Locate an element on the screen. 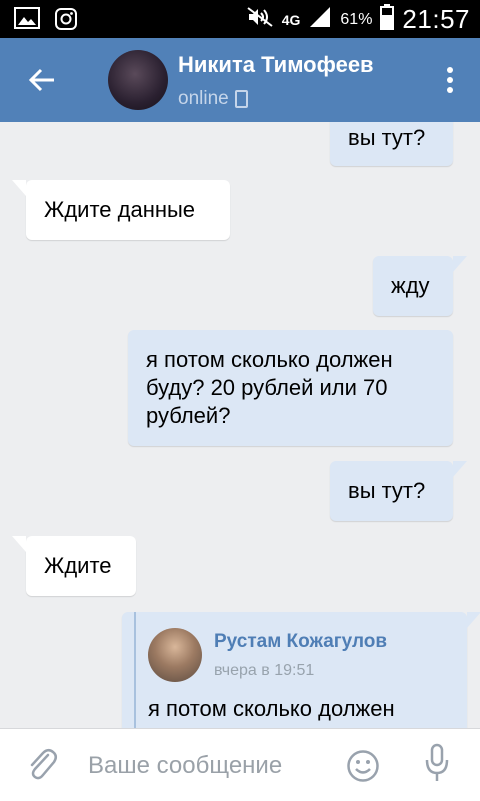 Image resolution: width=480 pixels, height=801 pixels. contact-avatar is located at coordinates (138, 80).